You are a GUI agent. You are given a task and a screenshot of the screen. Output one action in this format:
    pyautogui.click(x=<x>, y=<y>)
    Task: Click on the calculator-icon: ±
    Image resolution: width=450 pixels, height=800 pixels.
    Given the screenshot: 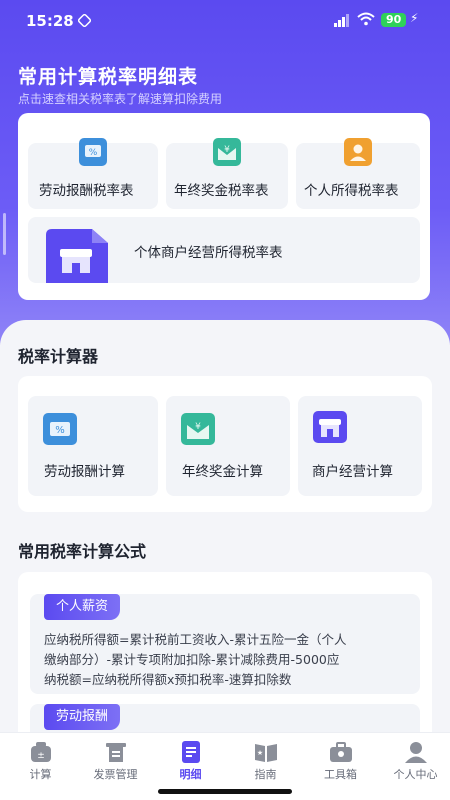 What is the action you would take?
    pyautogui.click(x=40, y=752)
    